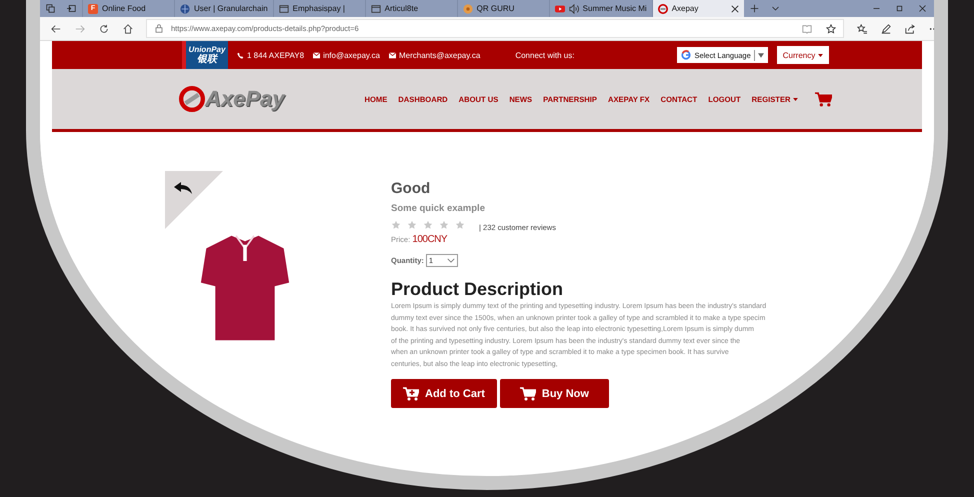  I want to click on tab-aside-icon, so click(71, 8).